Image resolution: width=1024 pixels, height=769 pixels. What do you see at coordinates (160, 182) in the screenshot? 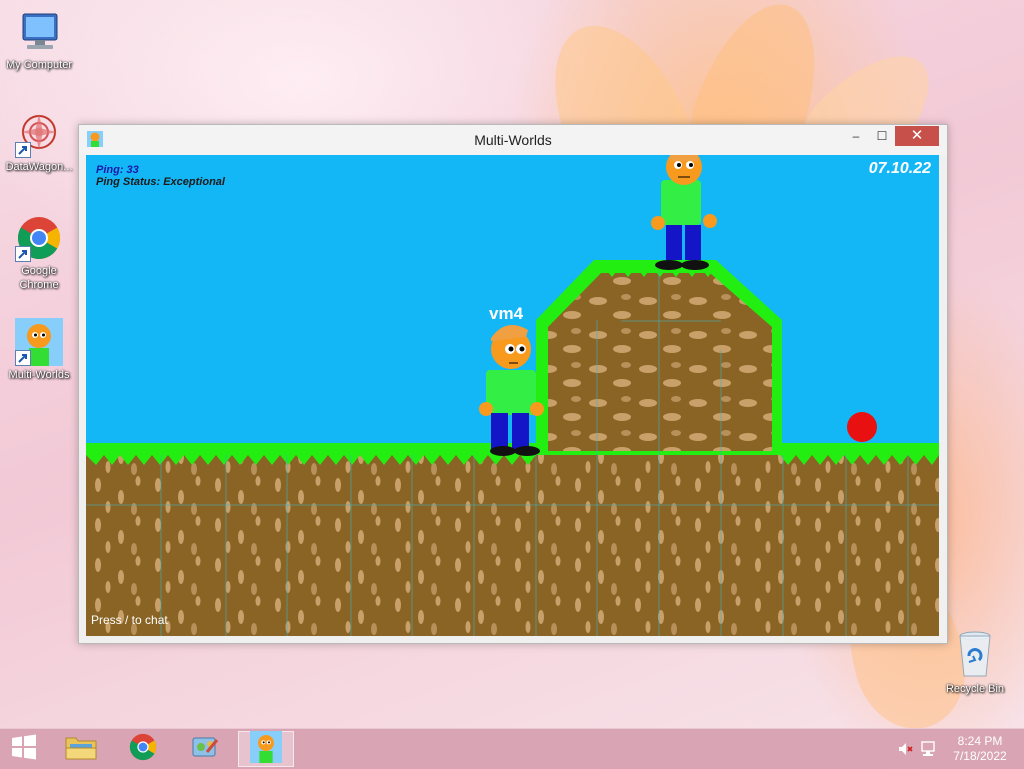
I see `ping-status-readout: Ping Status: Exceptional` at bounding box center [160, 182].